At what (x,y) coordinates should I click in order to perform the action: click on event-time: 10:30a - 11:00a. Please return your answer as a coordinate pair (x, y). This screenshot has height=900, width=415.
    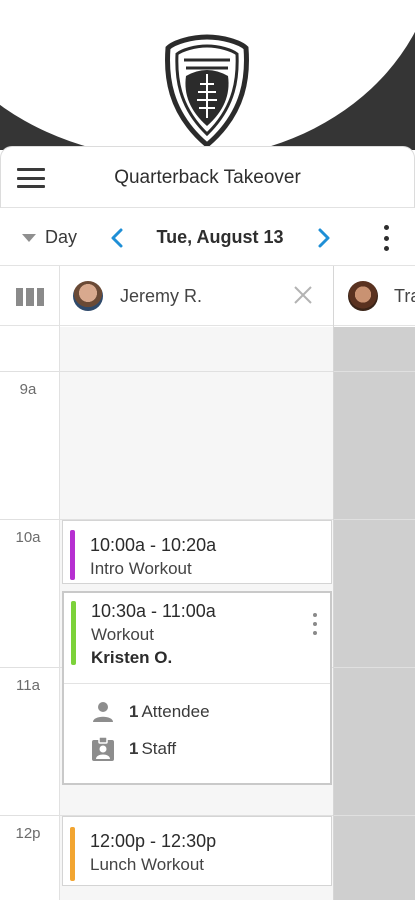
    Looking at the image, I should click on (153, 611).